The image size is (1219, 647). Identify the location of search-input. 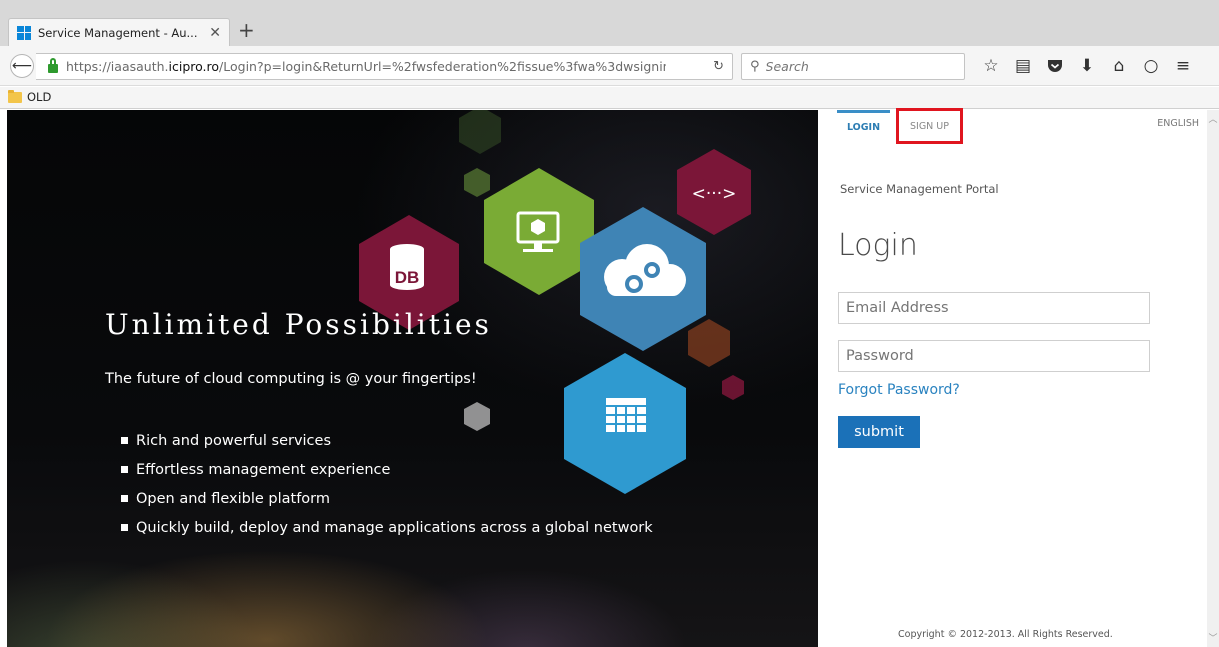
(855, 66).